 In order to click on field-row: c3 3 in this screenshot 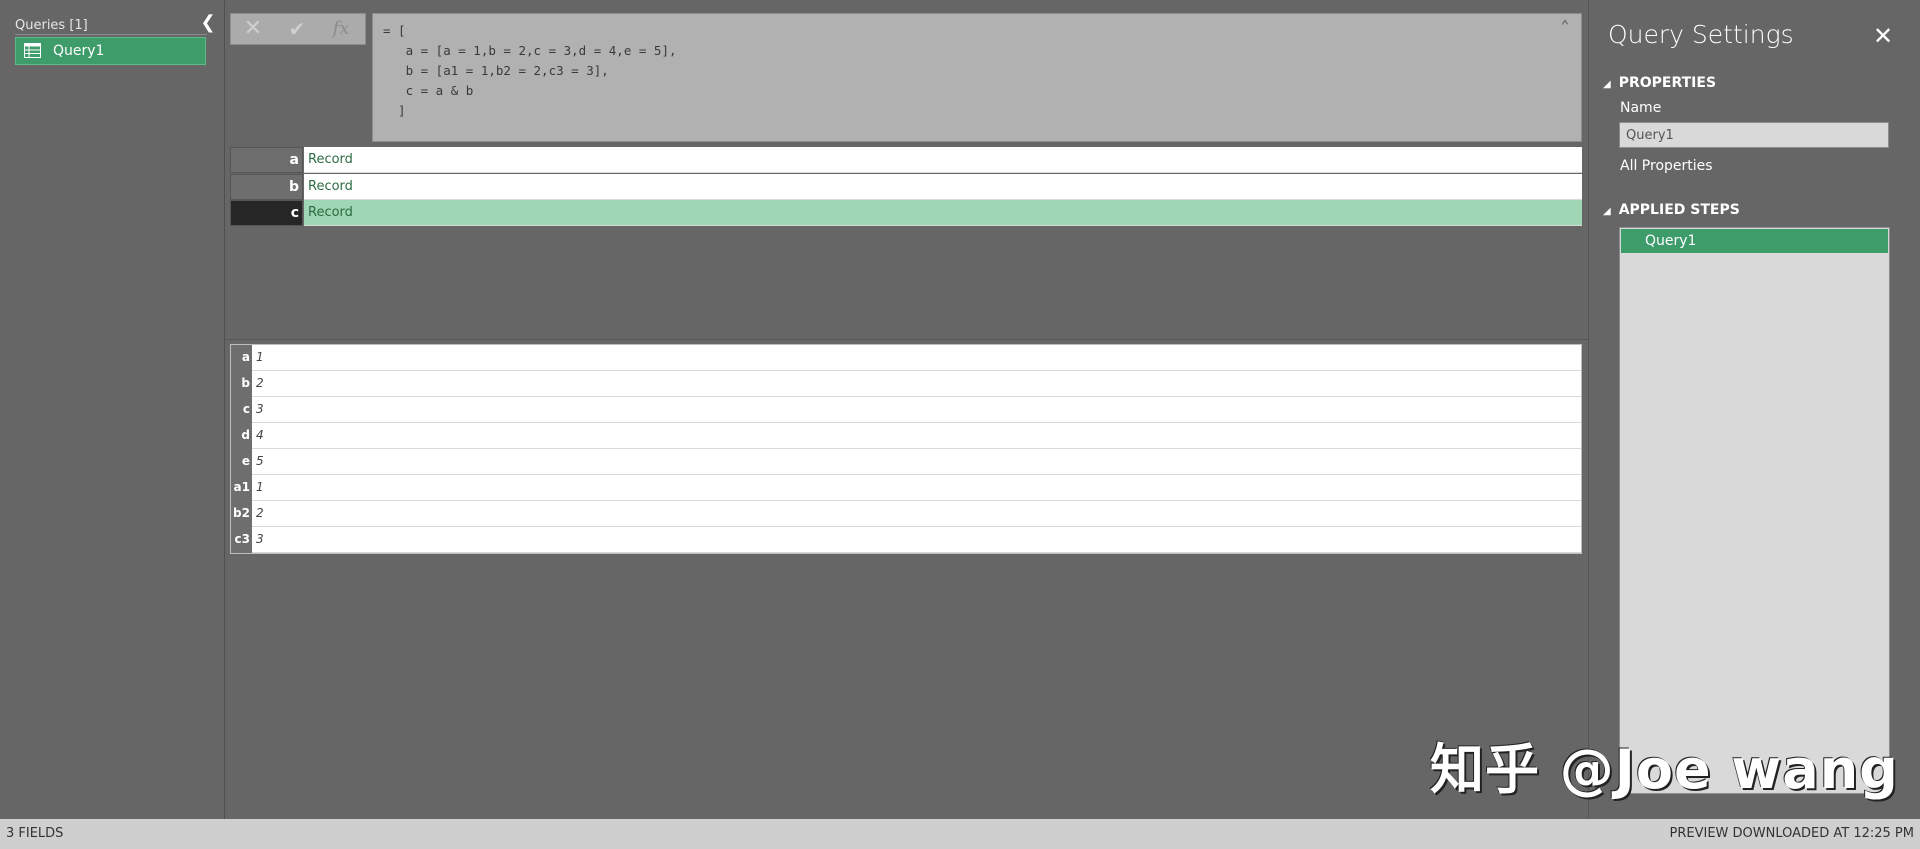, I will do `click(906, 540)`.